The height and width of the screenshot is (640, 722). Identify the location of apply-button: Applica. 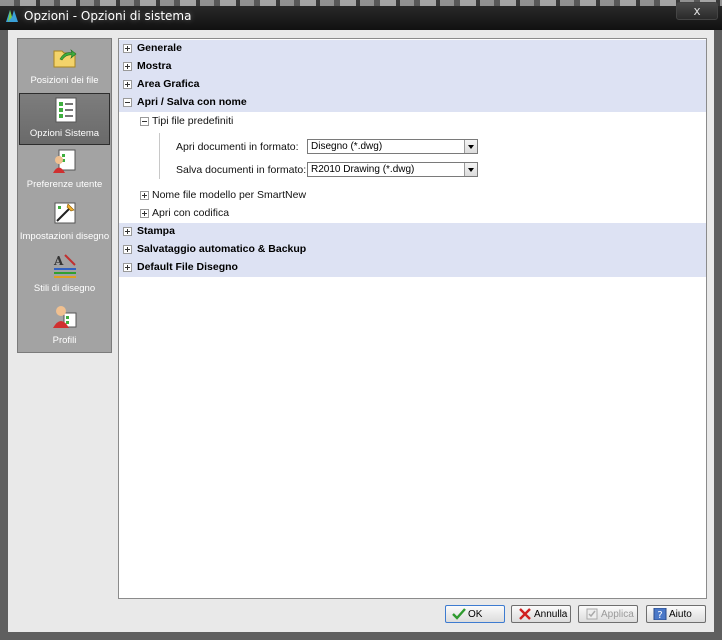
(608, 614).